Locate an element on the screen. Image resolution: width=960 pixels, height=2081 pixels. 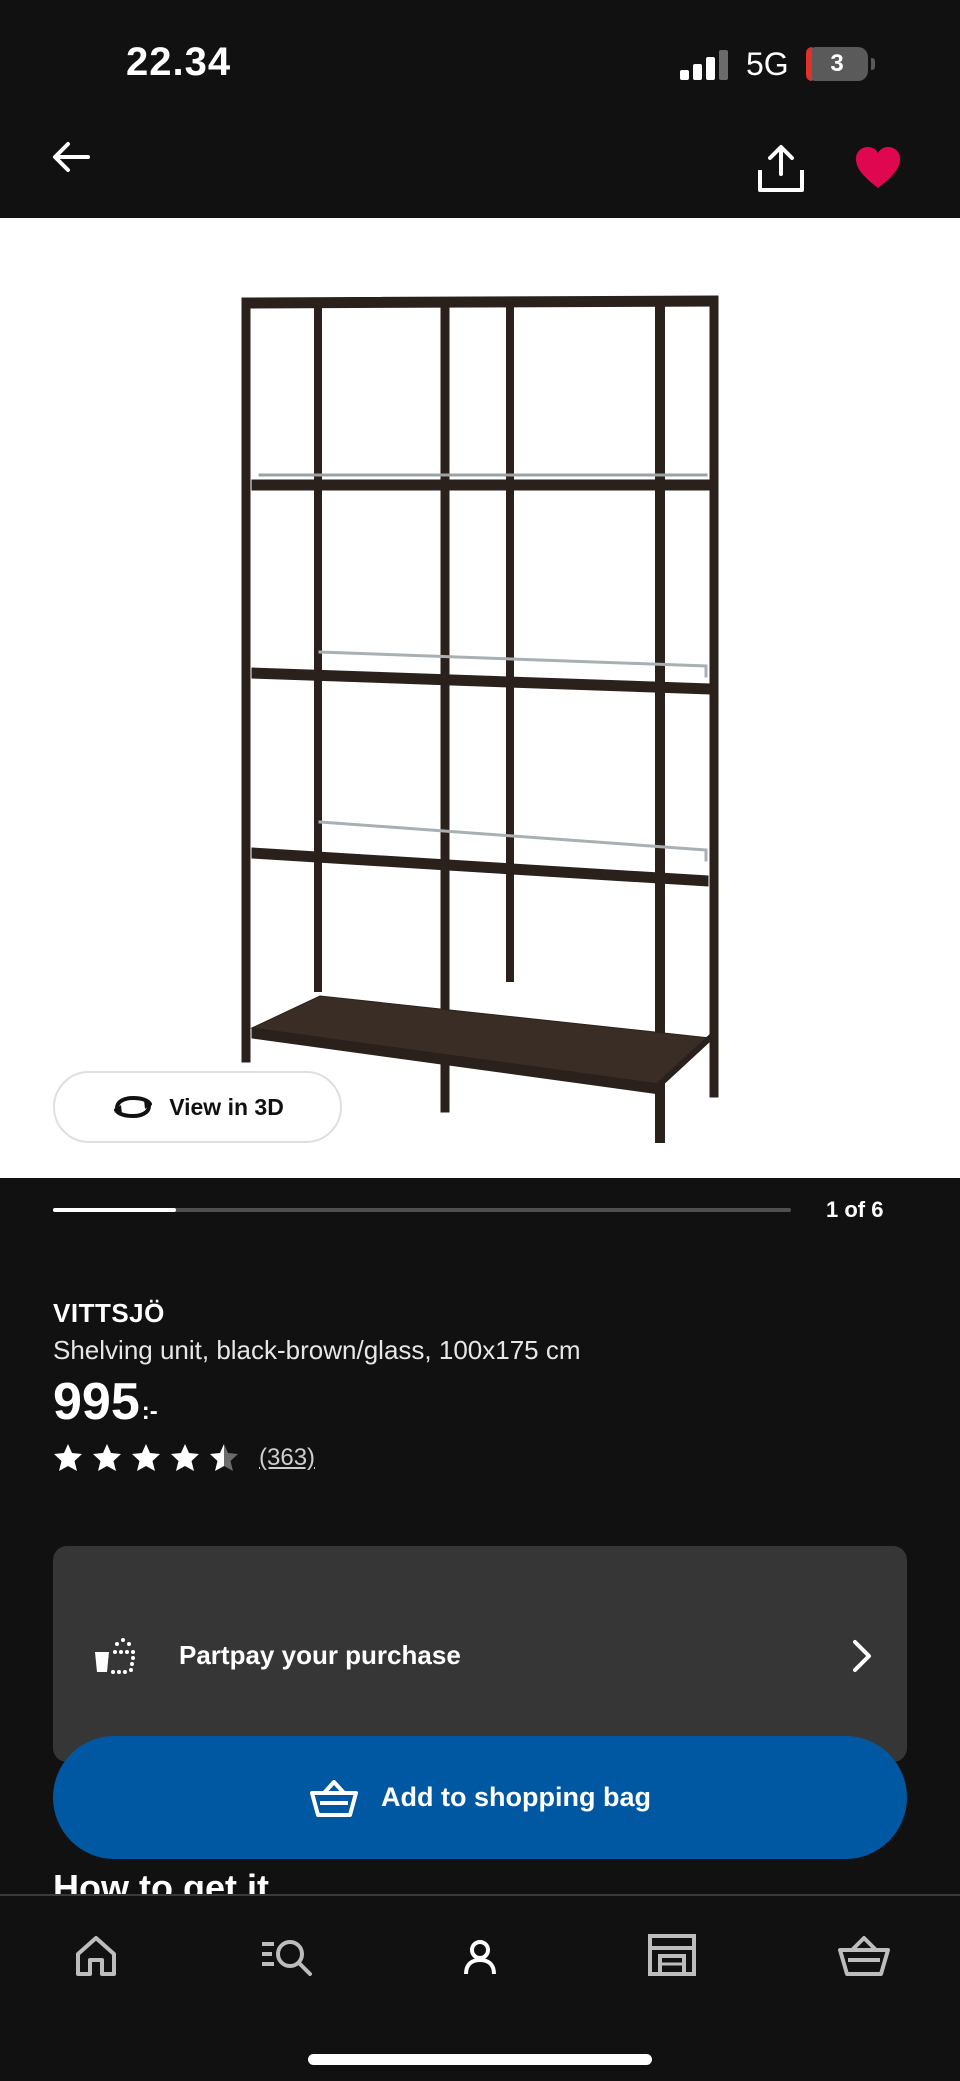
product-price: 995 :- is located at coordinates (105, 1402).